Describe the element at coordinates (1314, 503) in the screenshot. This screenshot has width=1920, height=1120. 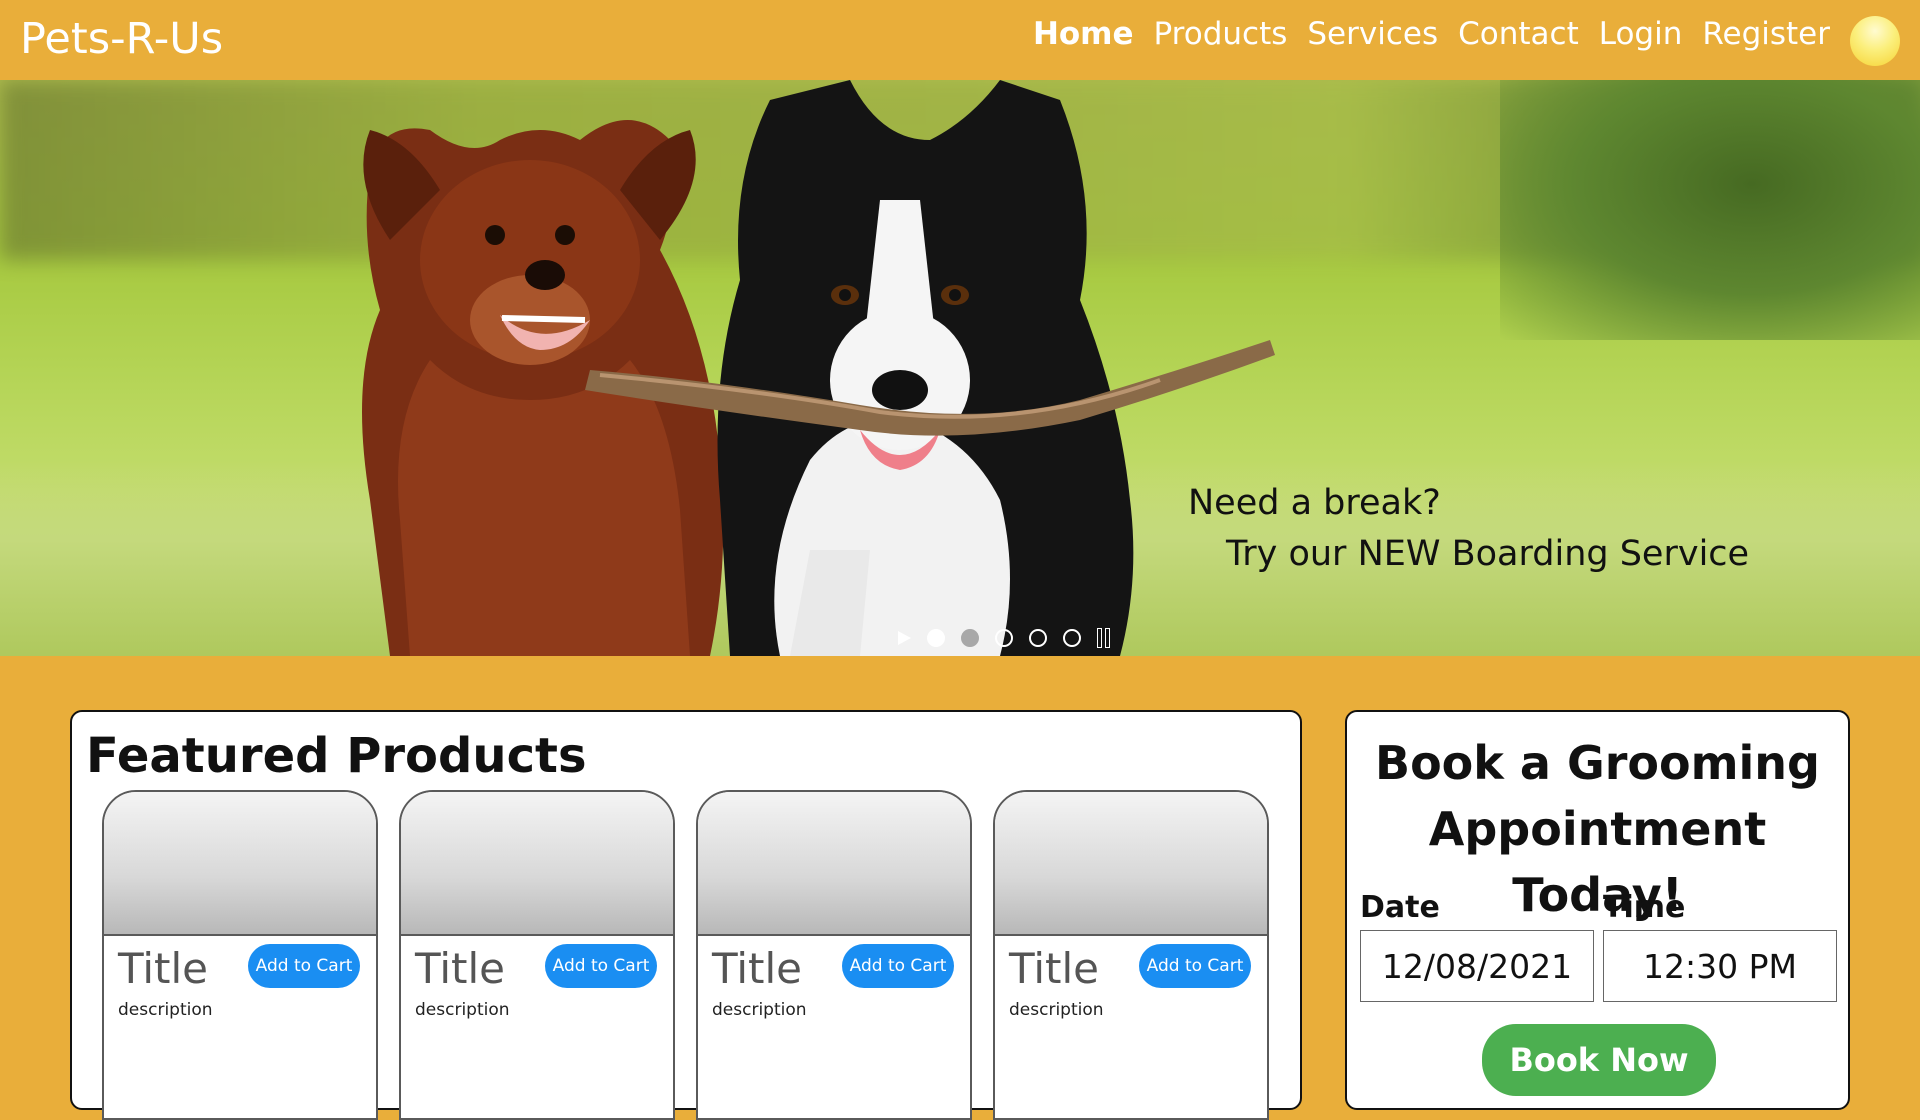
I see `hero-headline: Need a break?` at that location.